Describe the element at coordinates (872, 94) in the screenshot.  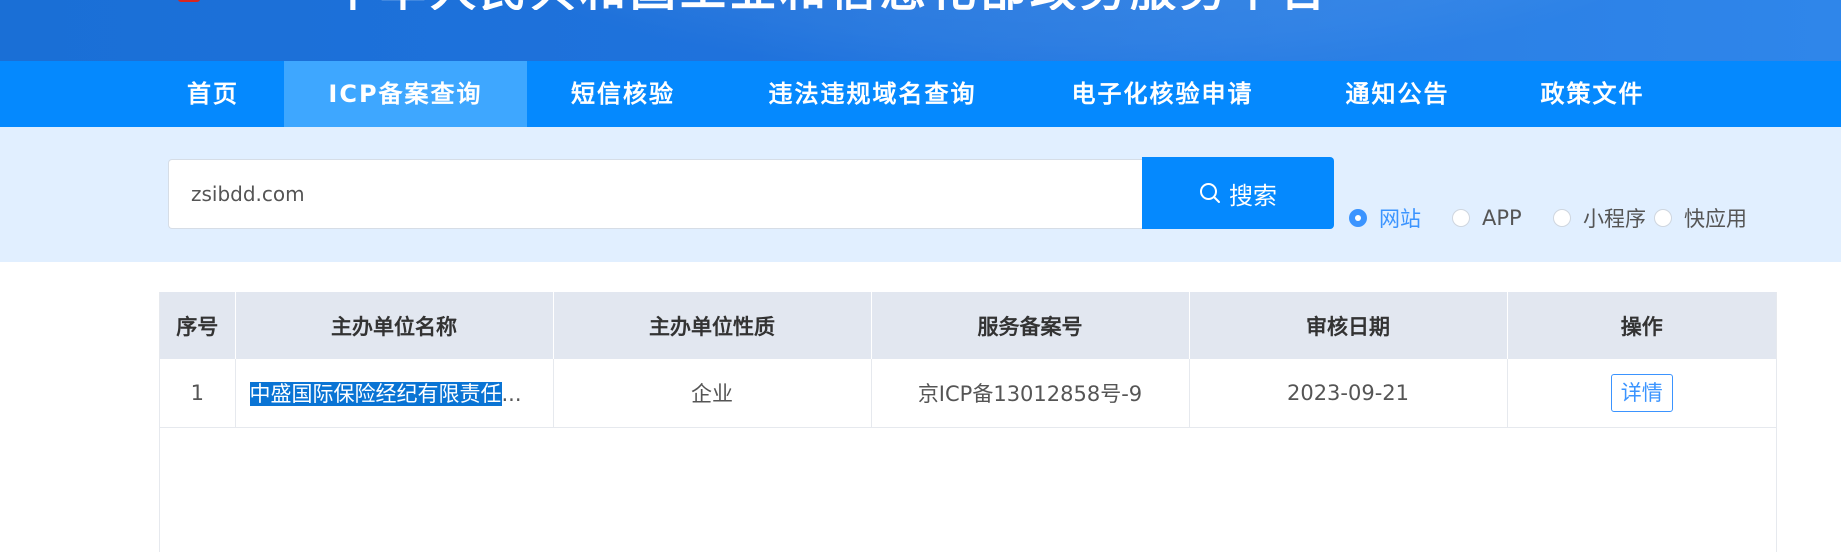
I see `nav-item-illegal-domain: 违法违规域名查询` at that location.